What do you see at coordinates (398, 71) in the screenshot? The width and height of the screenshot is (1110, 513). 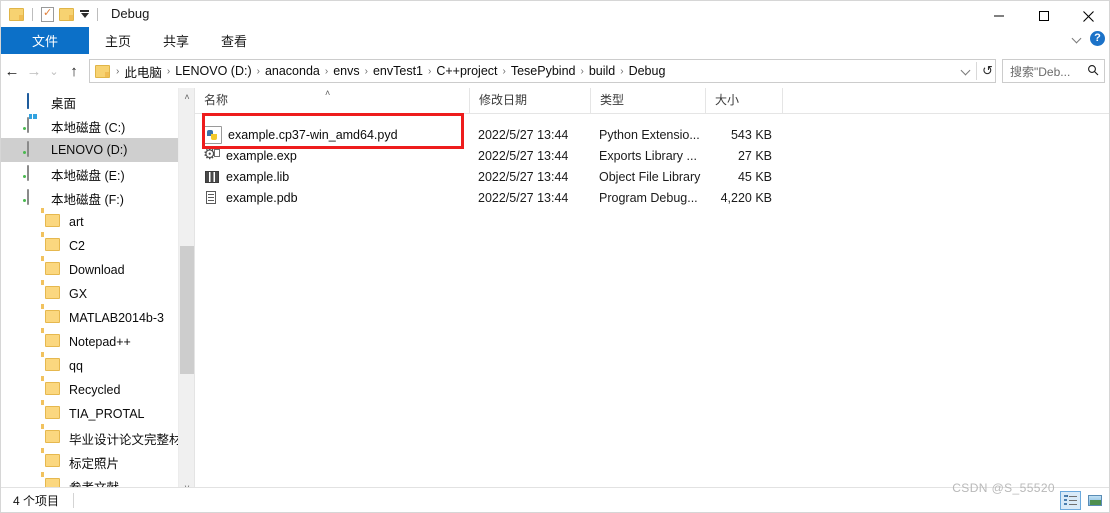 I see `breadcrumb-item-envtest1: envTest1` at bounding box center [398, 71].